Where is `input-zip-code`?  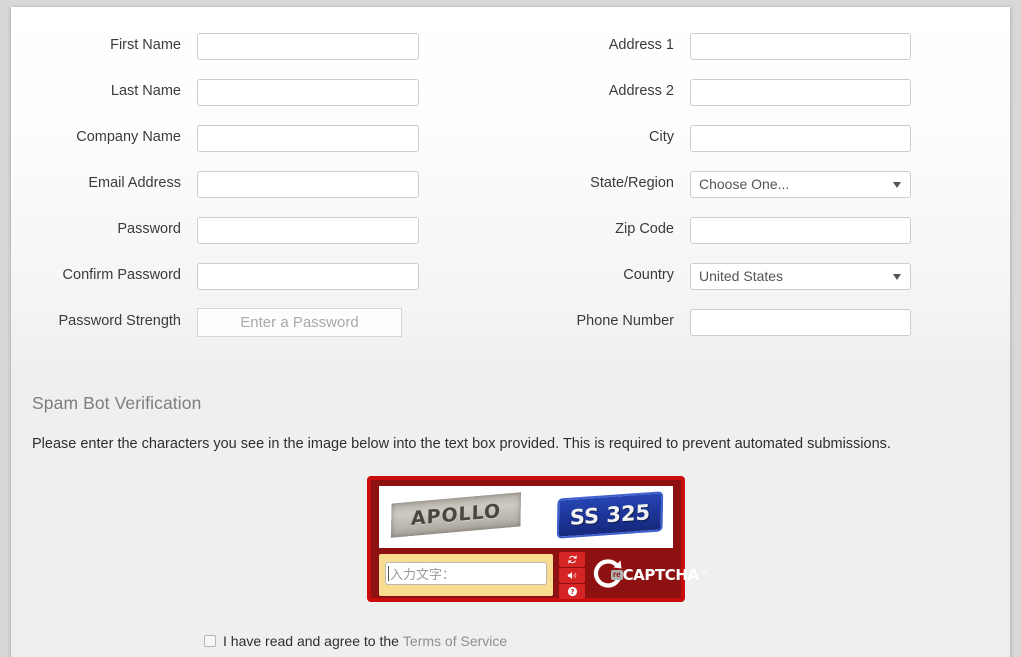
input-zip-code is located at coordinates (800, 230).